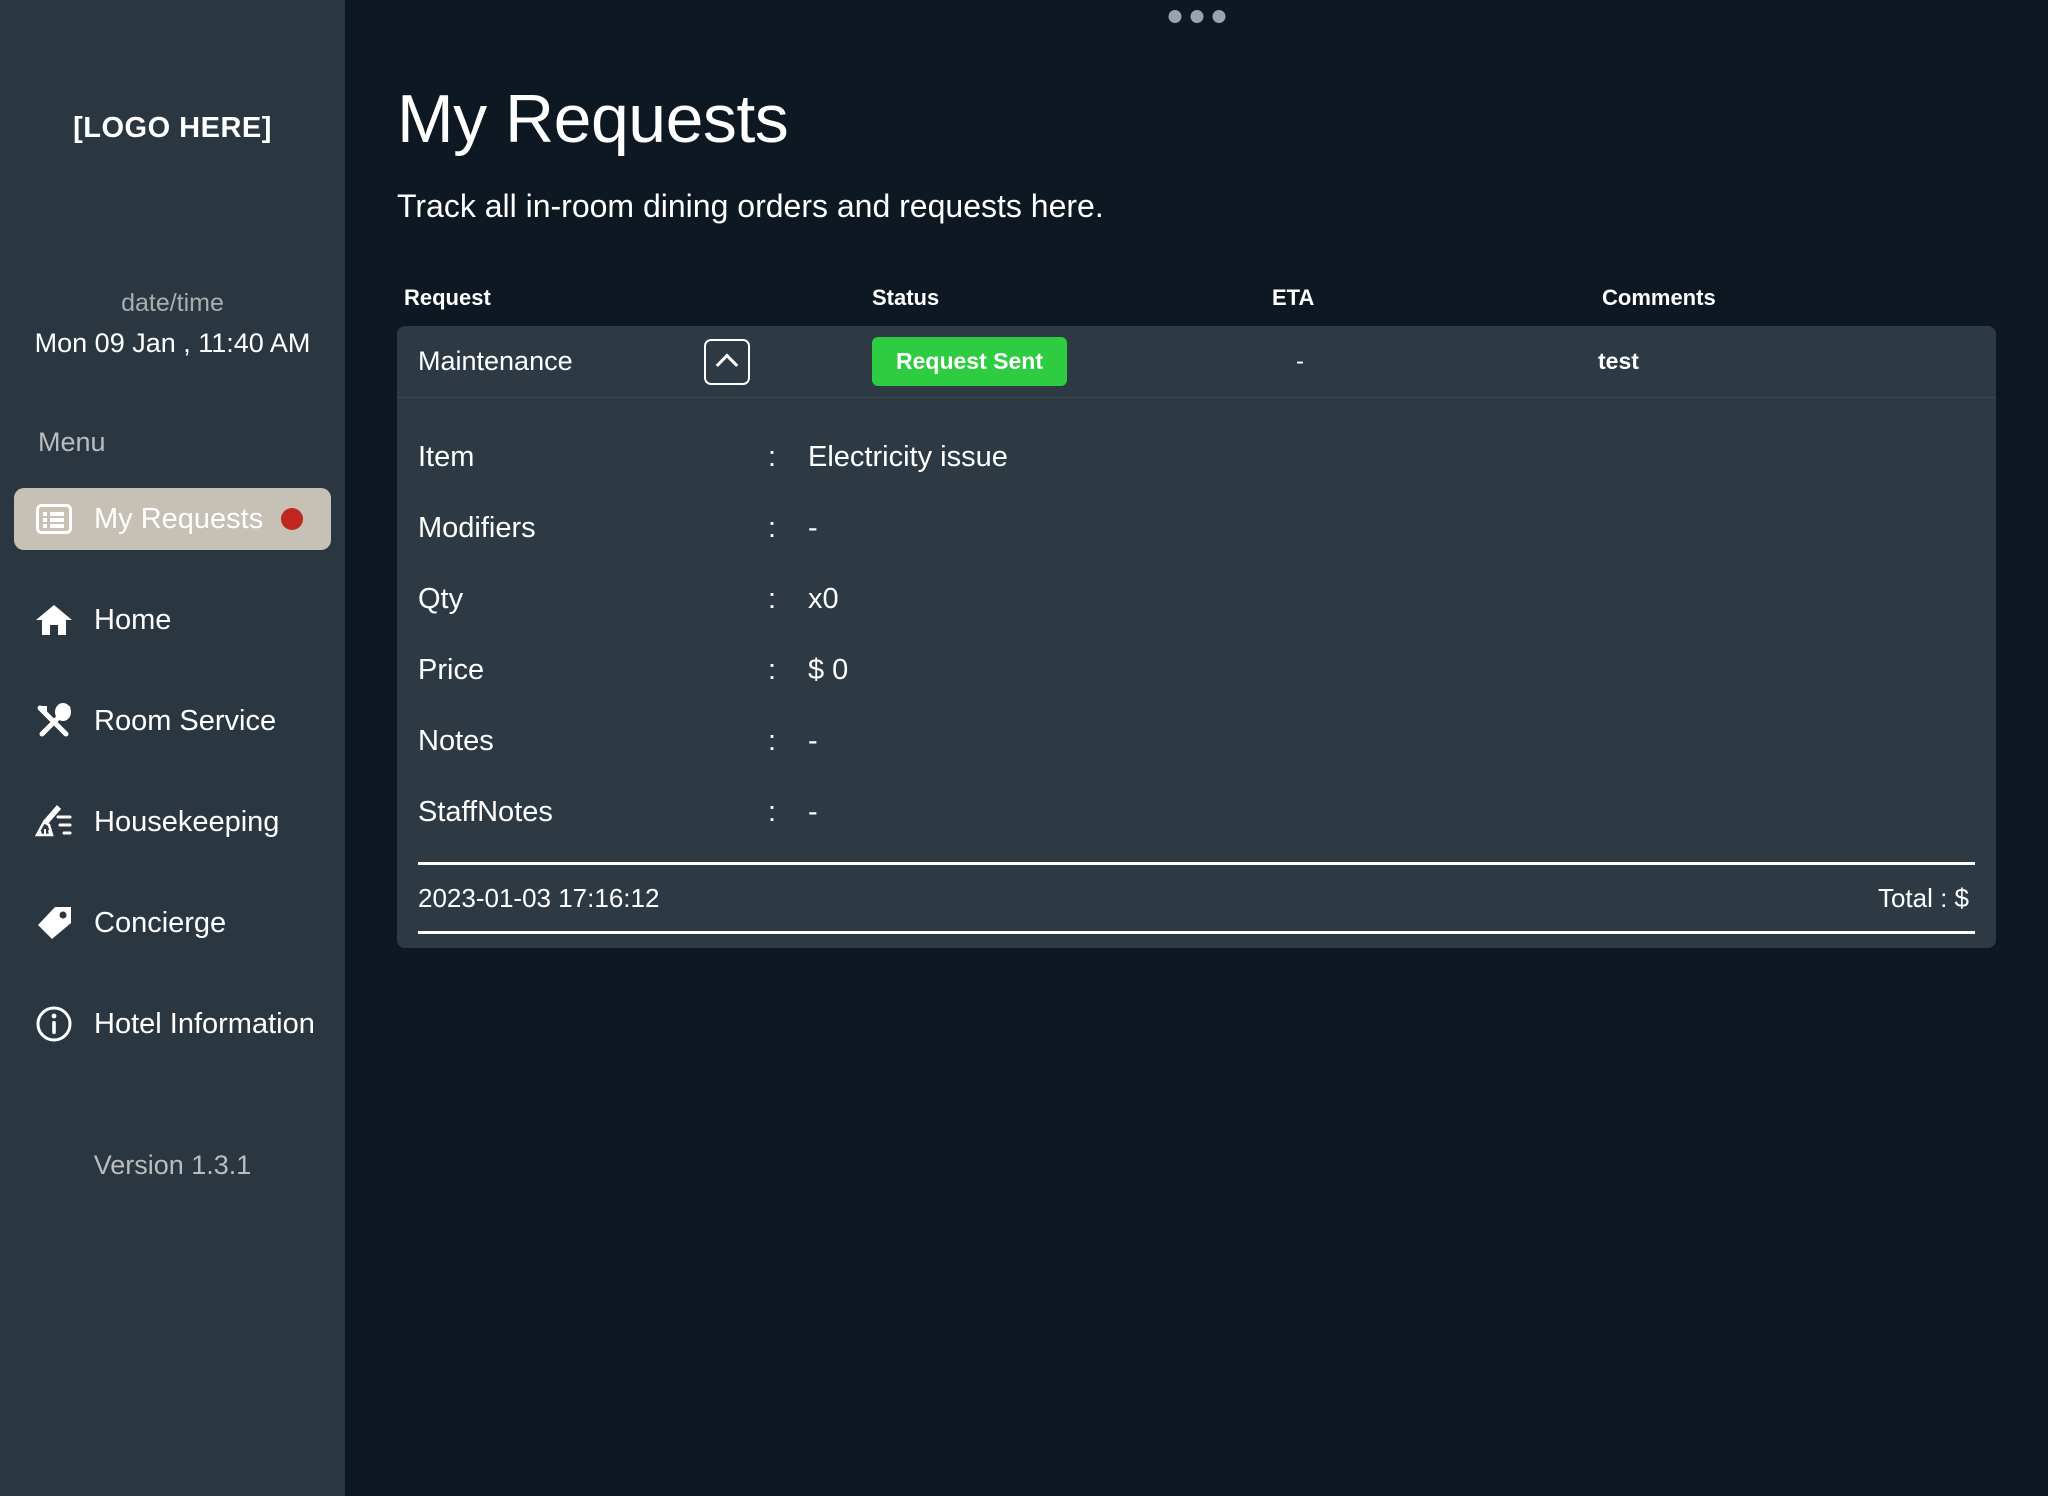 Image resolution: width=2048 pixels, height=1496 pixels. Describe the element at coordinates (204, 1023) in the screenshot. I see `sidebar-item-label: Hotel Information` at that location.